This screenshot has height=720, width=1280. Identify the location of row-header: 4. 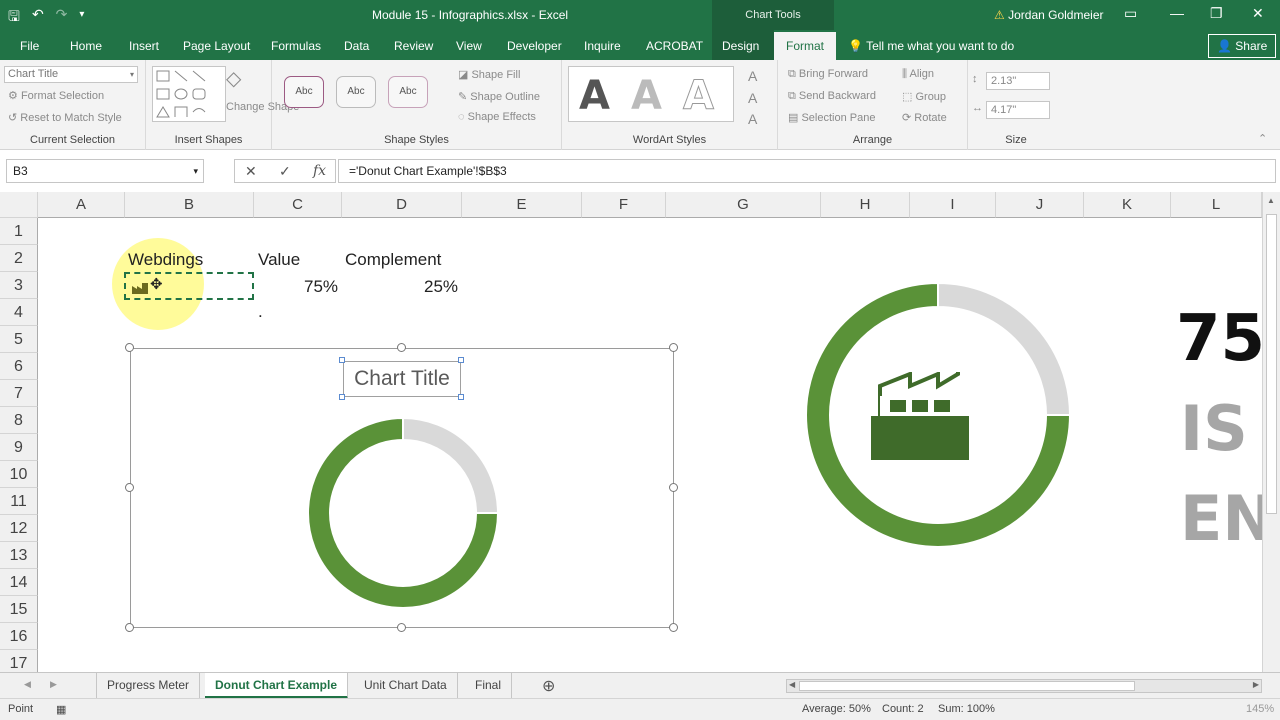
(19, 312).